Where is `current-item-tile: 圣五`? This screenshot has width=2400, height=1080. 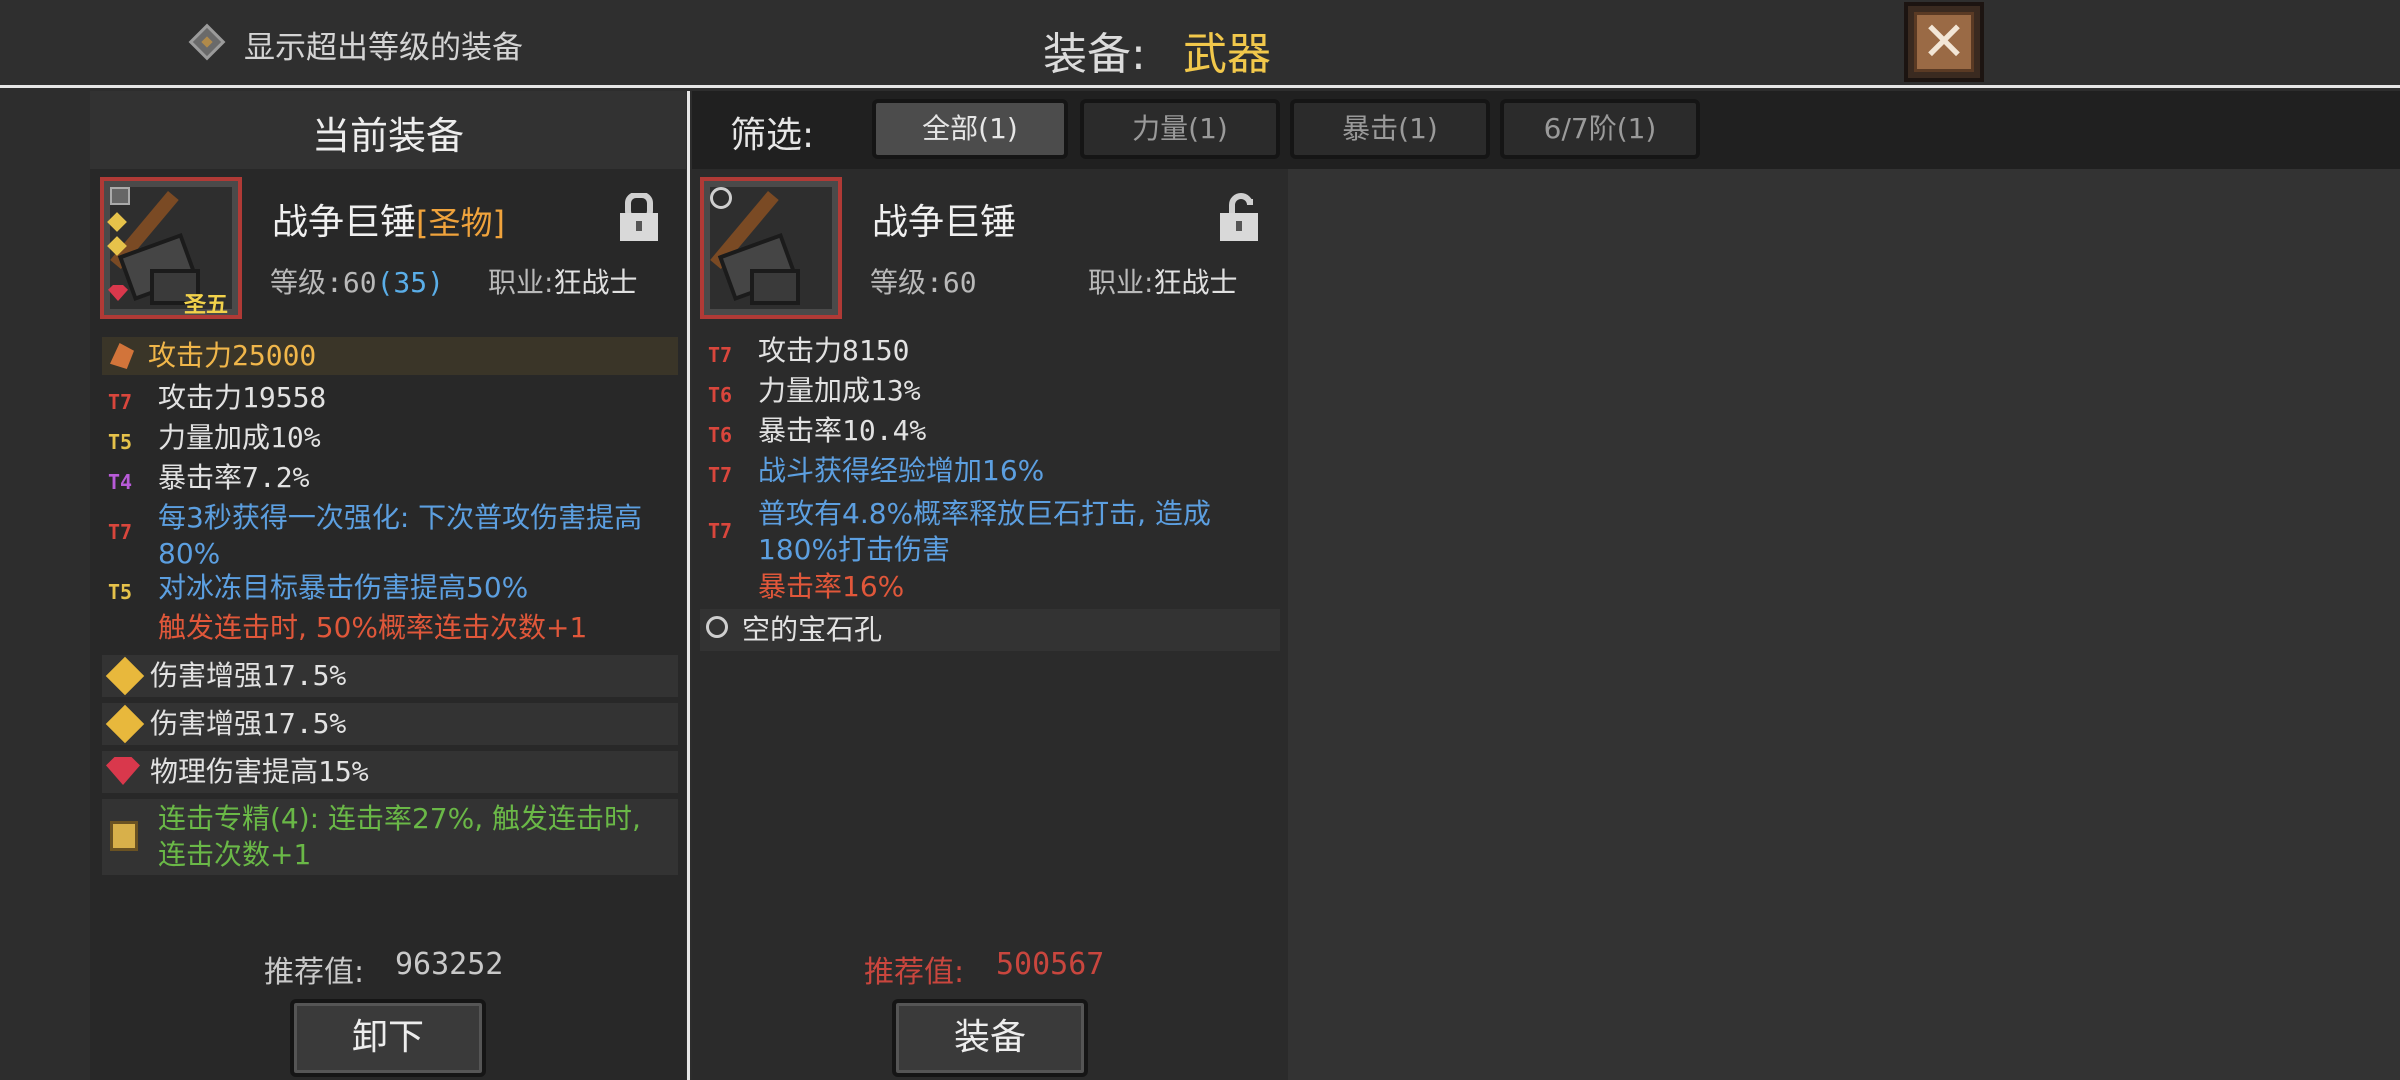 current-item-tile: 圣五 is located at coordinates (171, 248).